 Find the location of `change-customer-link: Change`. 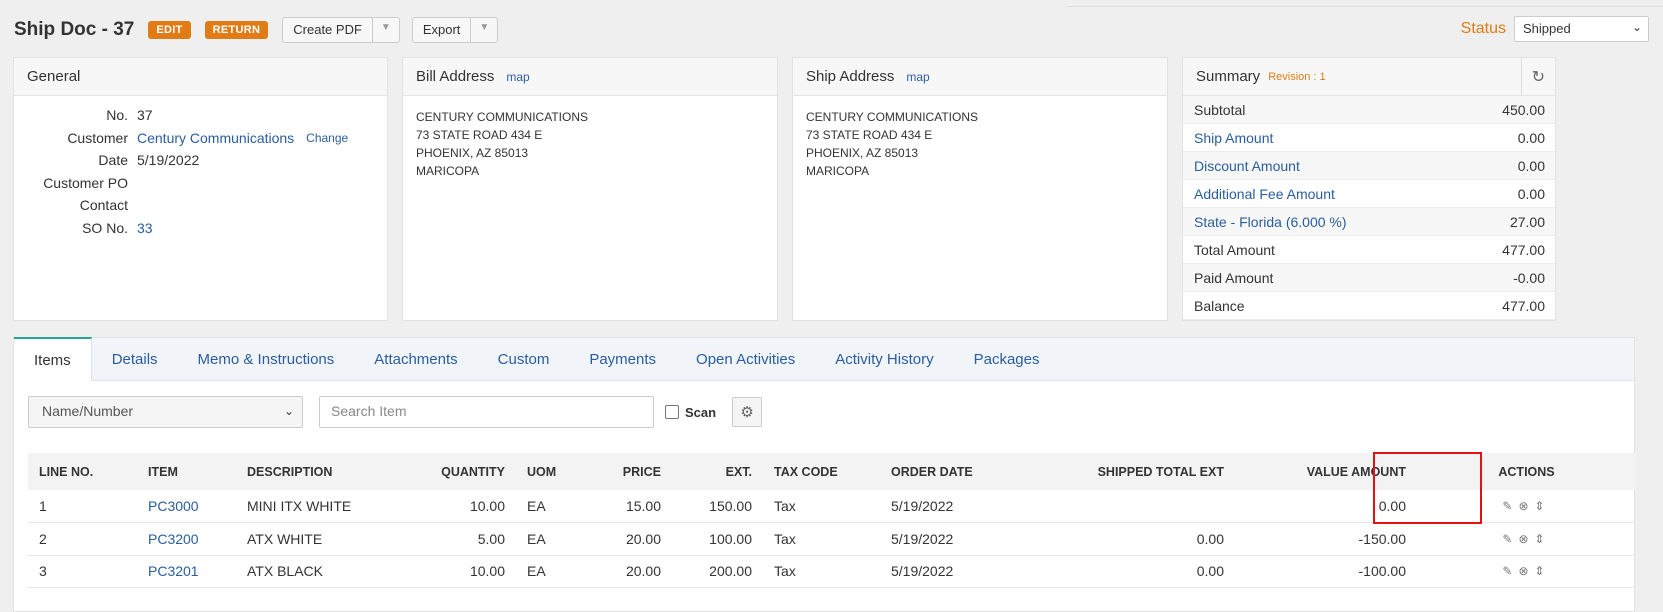

change-customer-link: Change is located at coordinates (327, 138).